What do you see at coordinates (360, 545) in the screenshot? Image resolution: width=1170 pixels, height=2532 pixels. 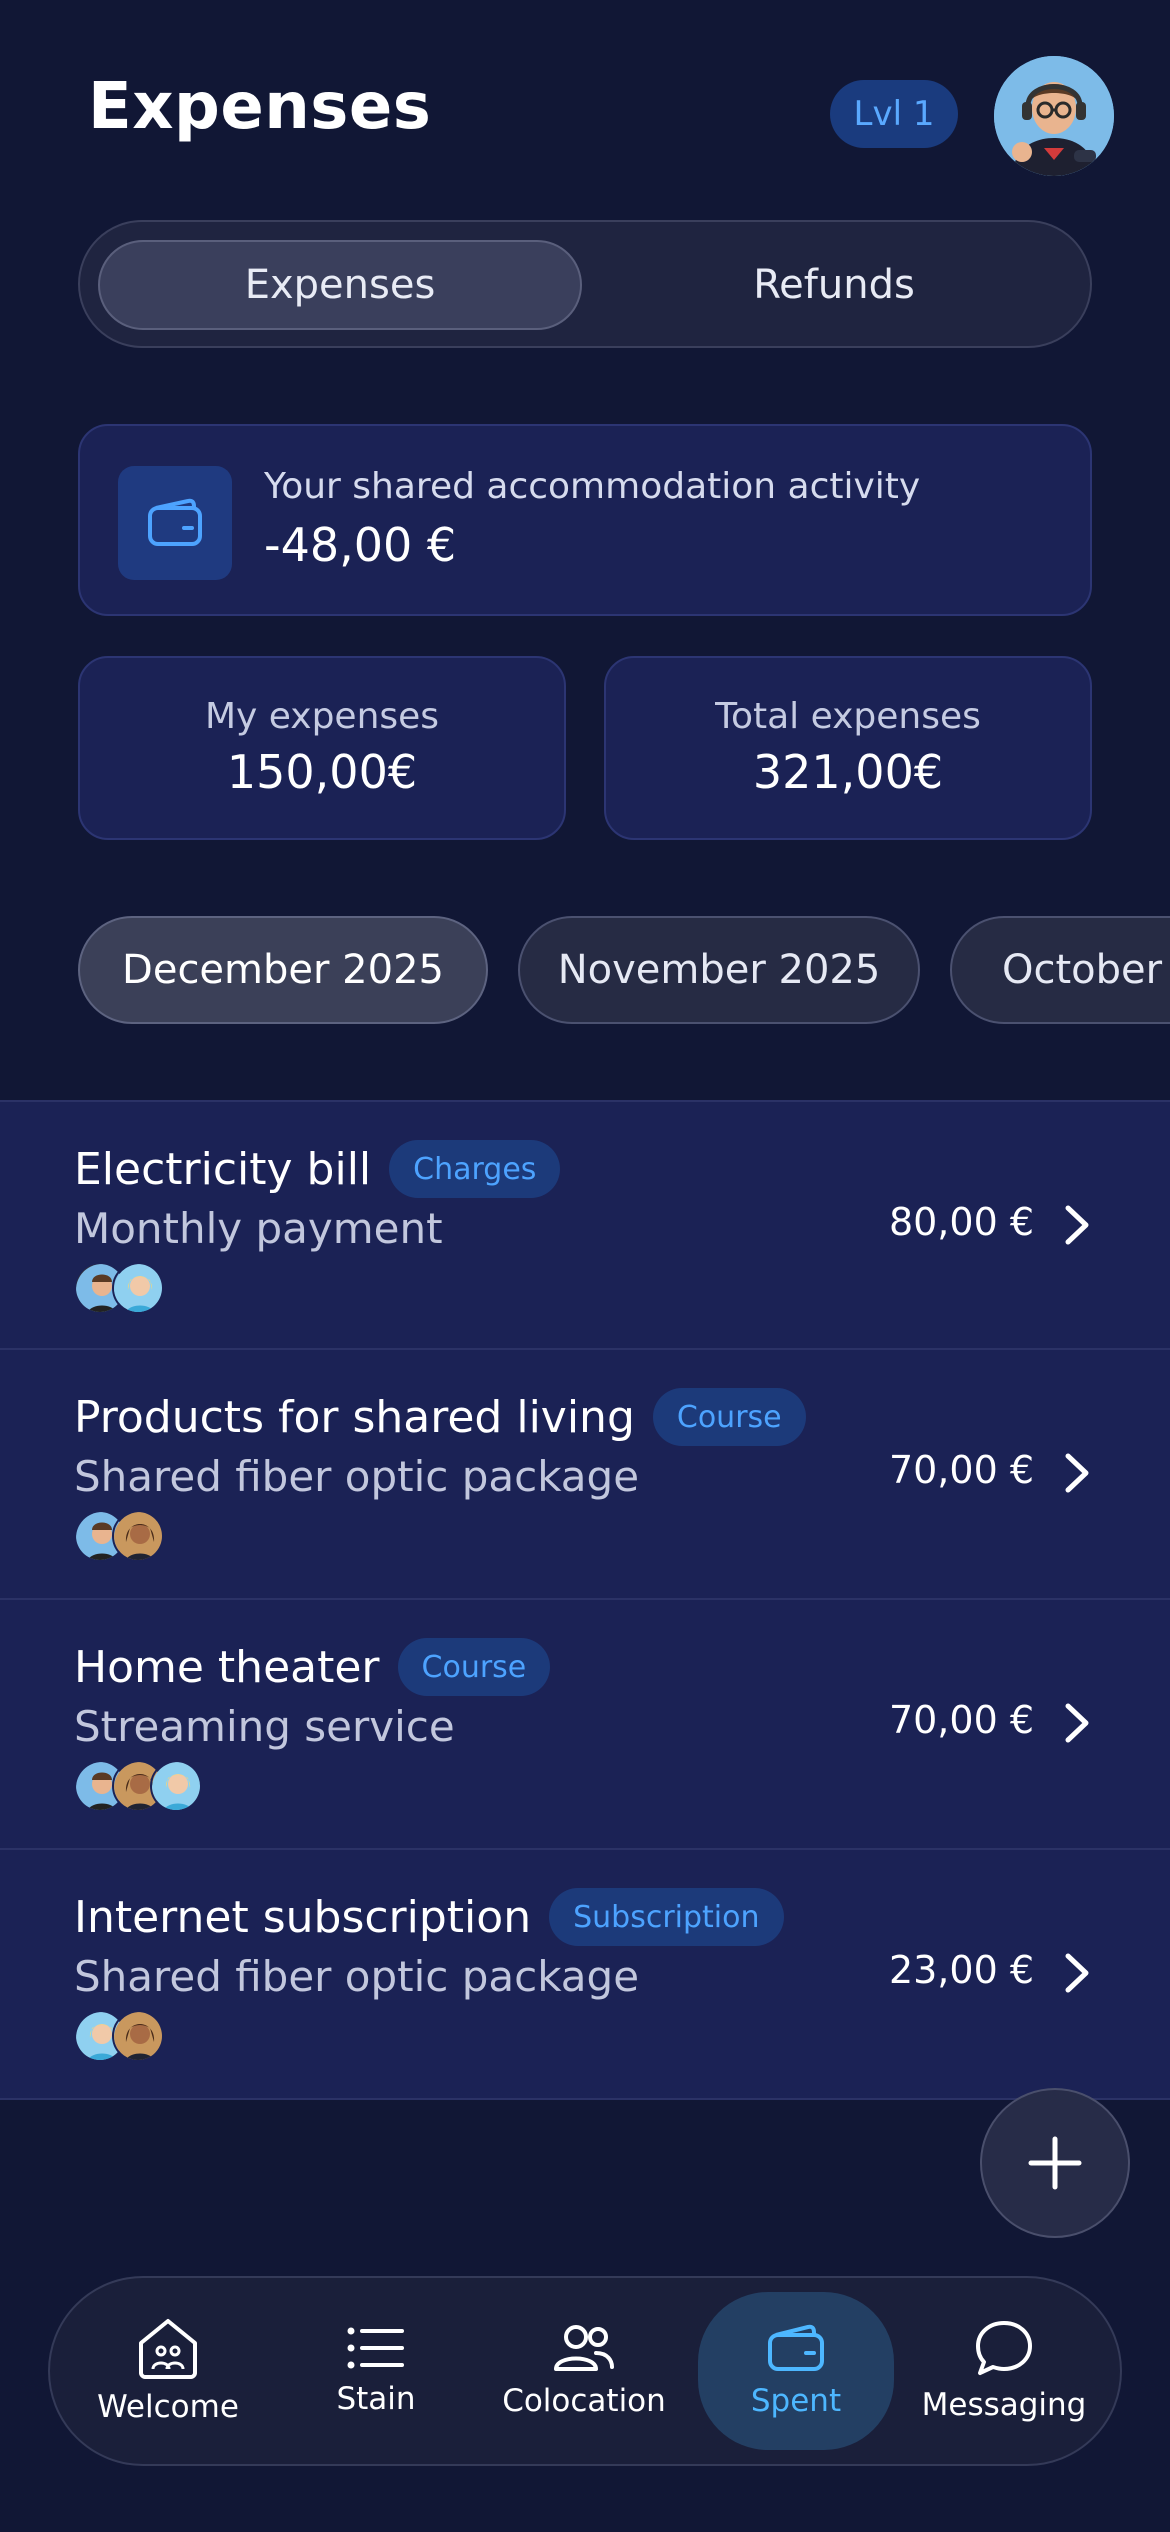 I see `activity-amount: -48,00 €` at bounding box center [360, 545].